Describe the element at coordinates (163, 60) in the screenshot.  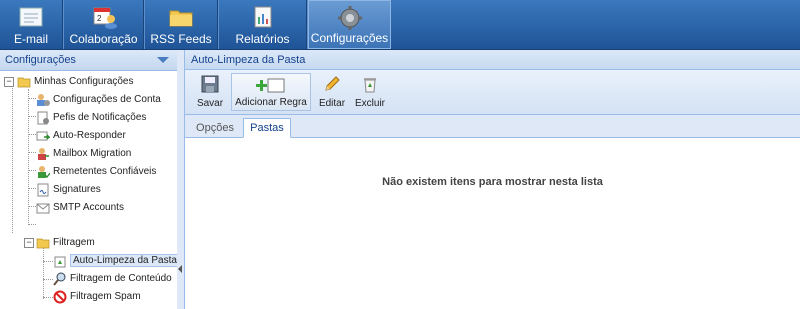
I see `collapse-panel-icon` at that location.